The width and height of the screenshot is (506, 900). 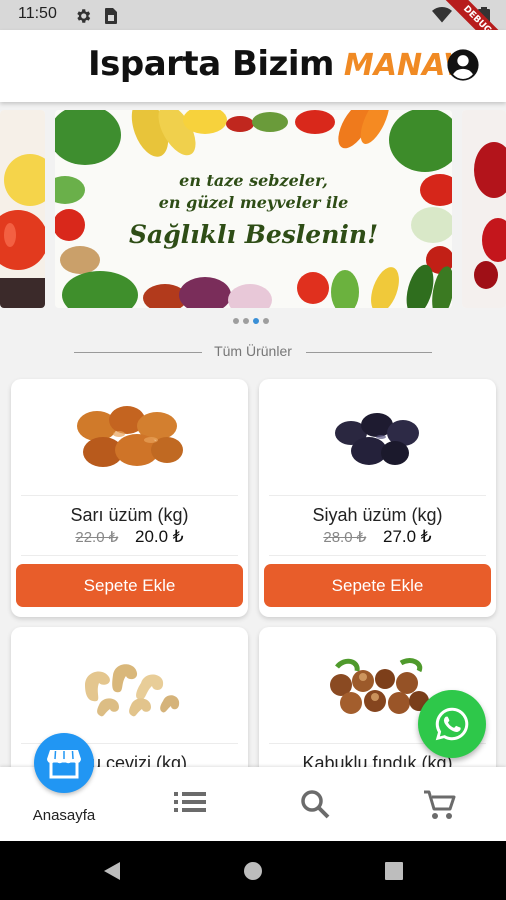 I want to click on nav-item-categories, so click(x=189, y=804).